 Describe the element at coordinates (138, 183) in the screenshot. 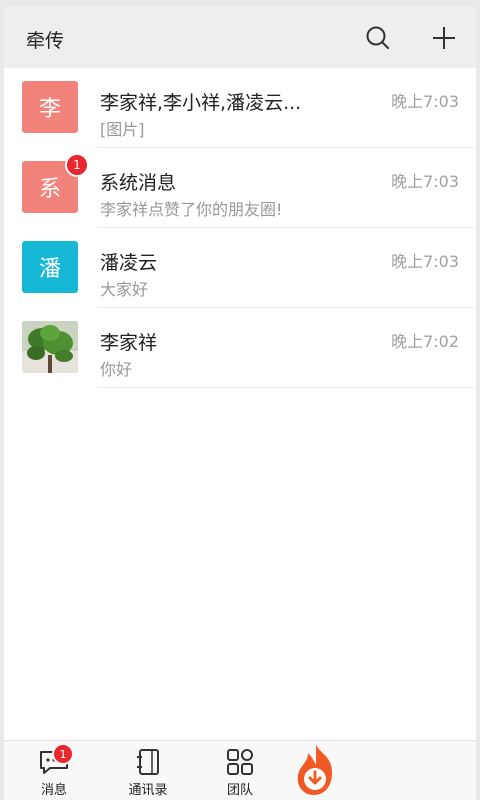

I see `conversation-name: 系统消息` at that location.